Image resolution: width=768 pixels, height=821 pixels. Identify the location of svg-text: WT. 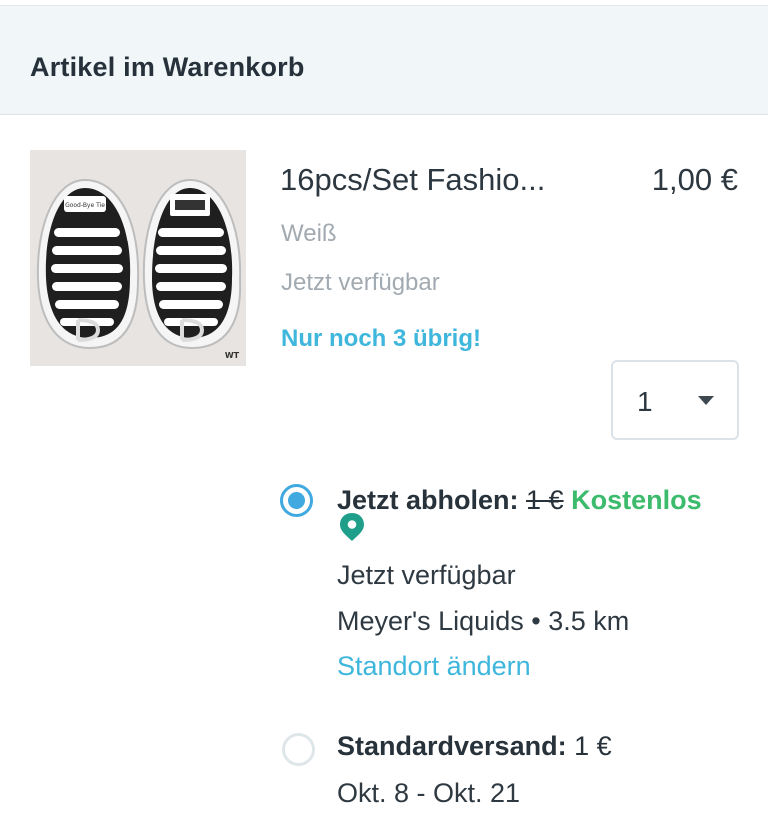
(232, 355).